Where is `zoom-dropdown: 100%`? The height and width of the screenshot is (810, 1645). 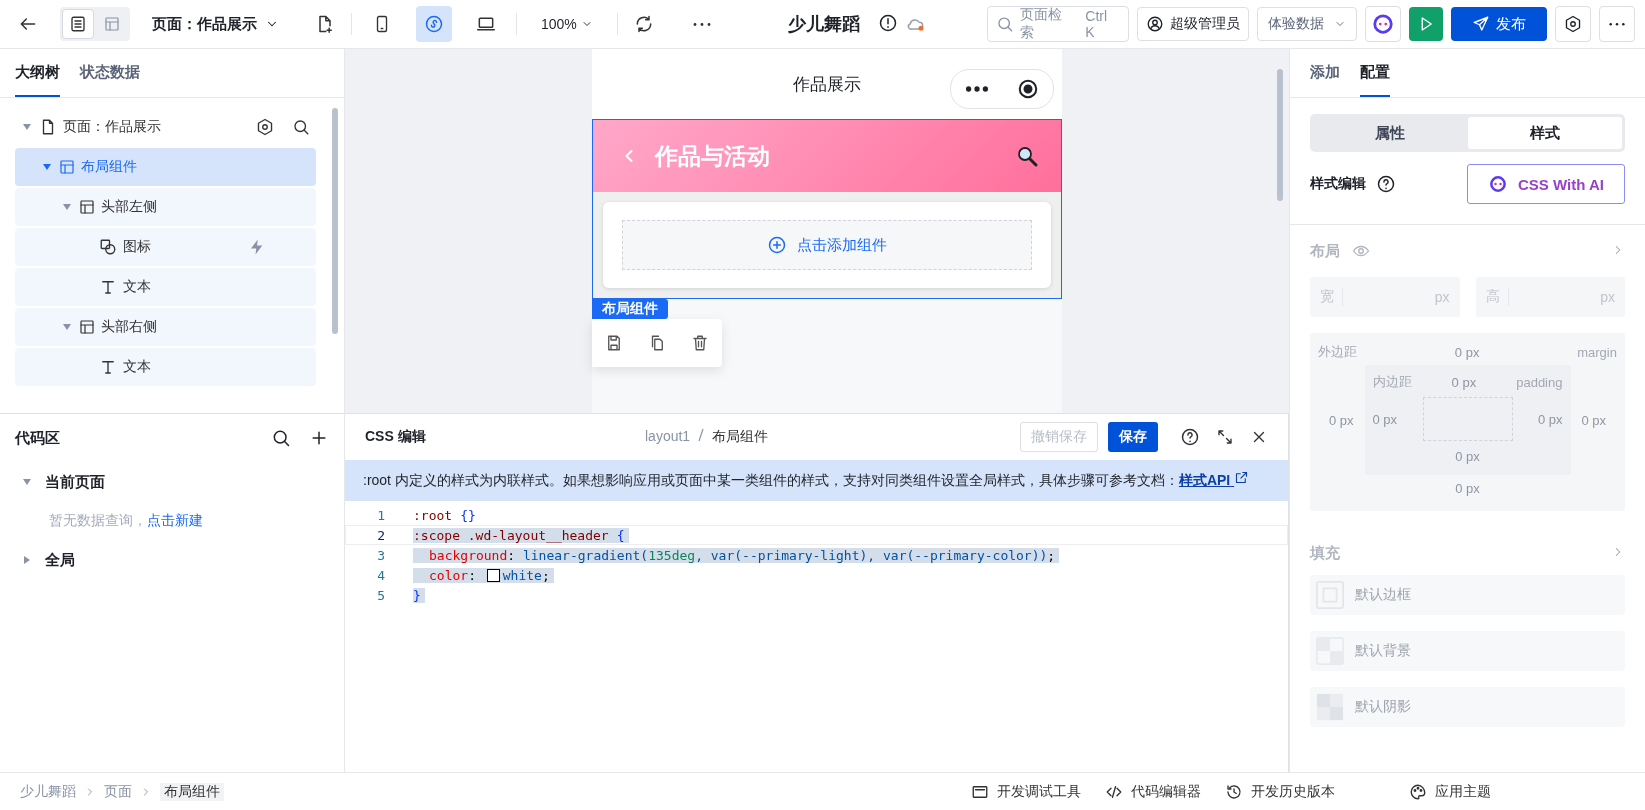
zoom-dropdown: 100% is located at coordinates (567, 24).